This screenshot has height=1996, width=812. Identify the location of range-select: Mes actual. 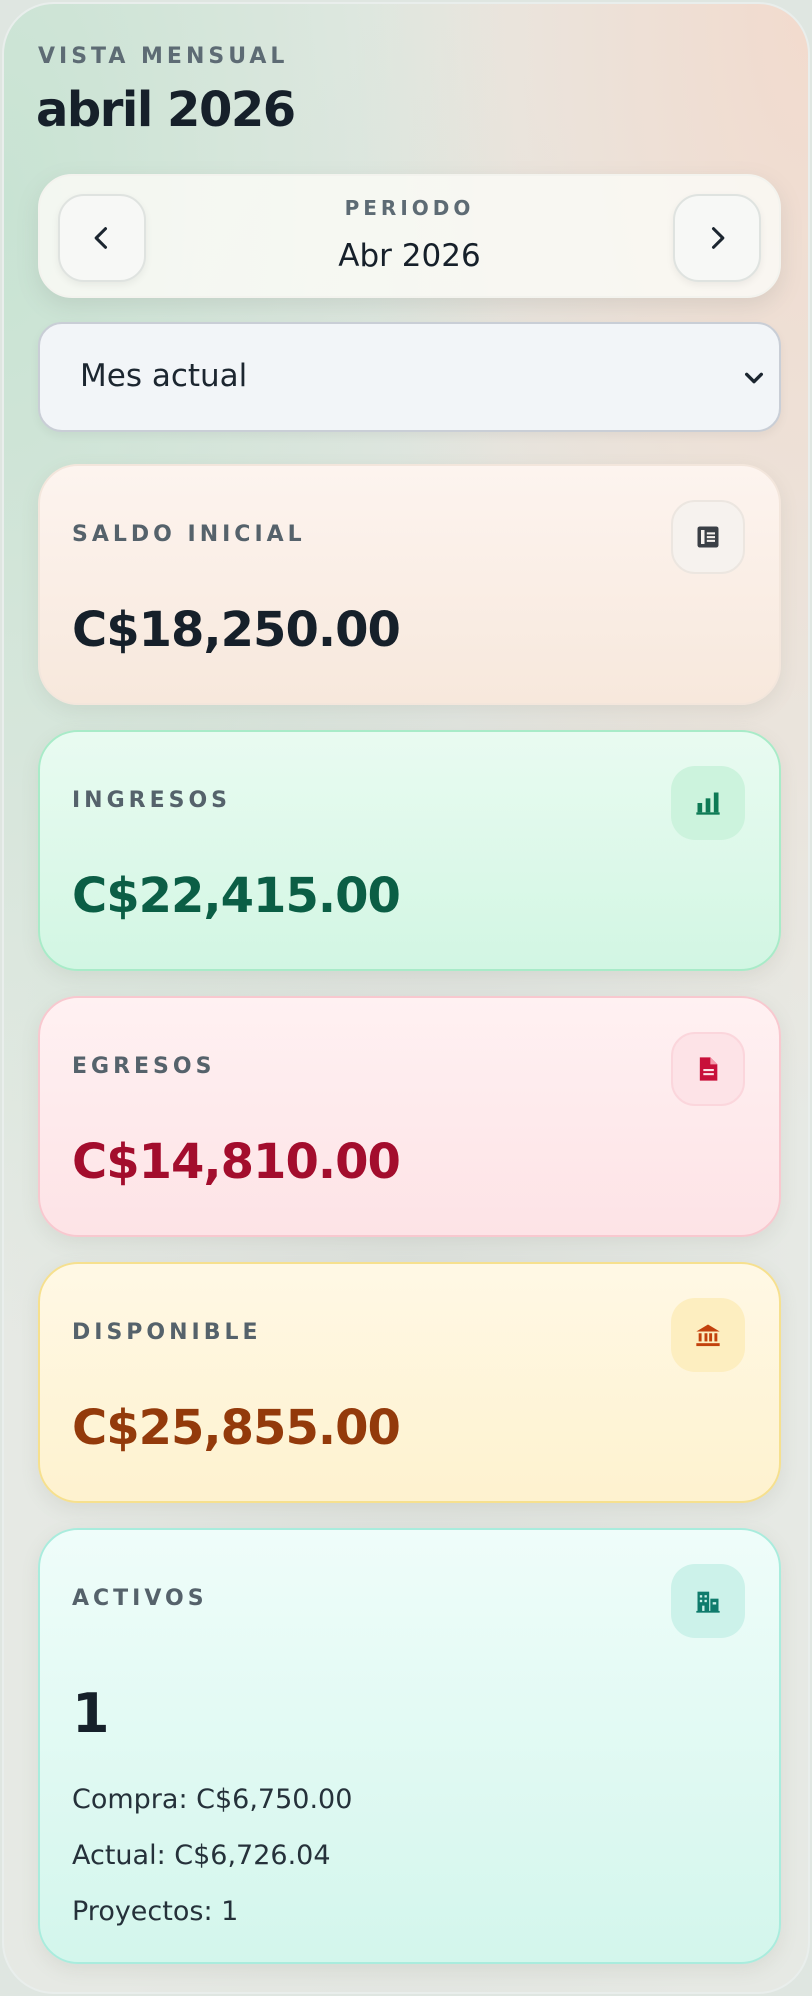
(409, 377).